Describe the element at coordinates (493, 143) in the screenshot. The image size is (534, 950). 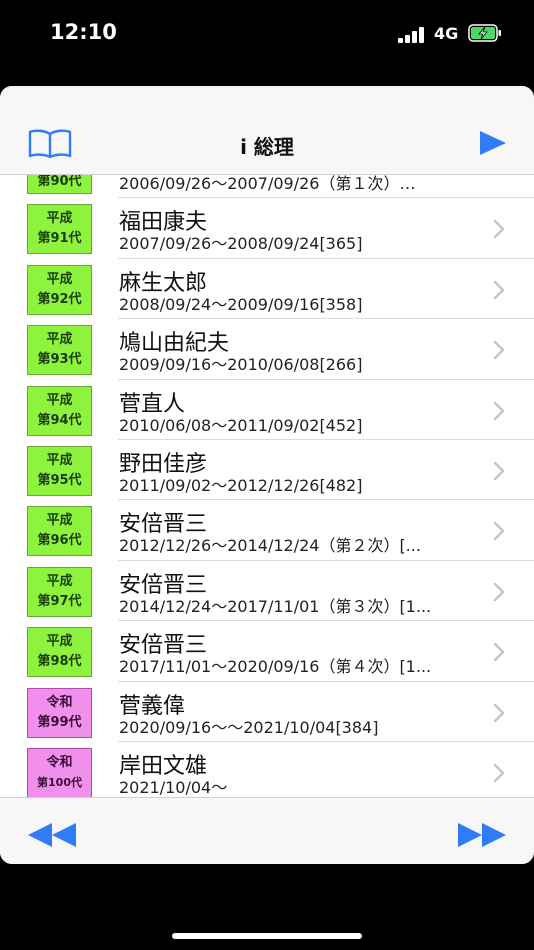
I see `play-icon` at that location.